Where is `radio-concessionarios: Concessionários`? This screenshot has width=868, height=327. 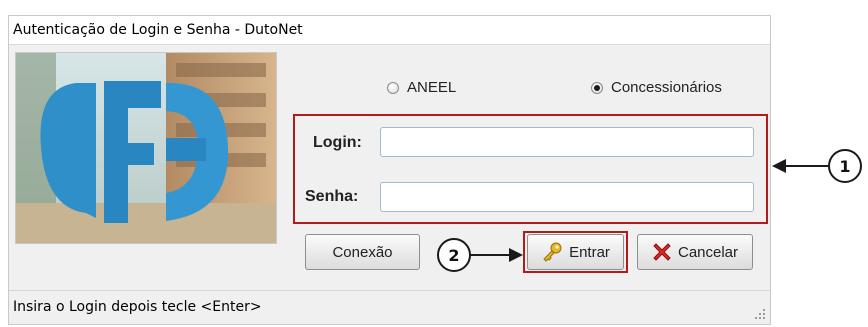
radio-concessionarios: Concessionários is located at coordinates (656, 87).